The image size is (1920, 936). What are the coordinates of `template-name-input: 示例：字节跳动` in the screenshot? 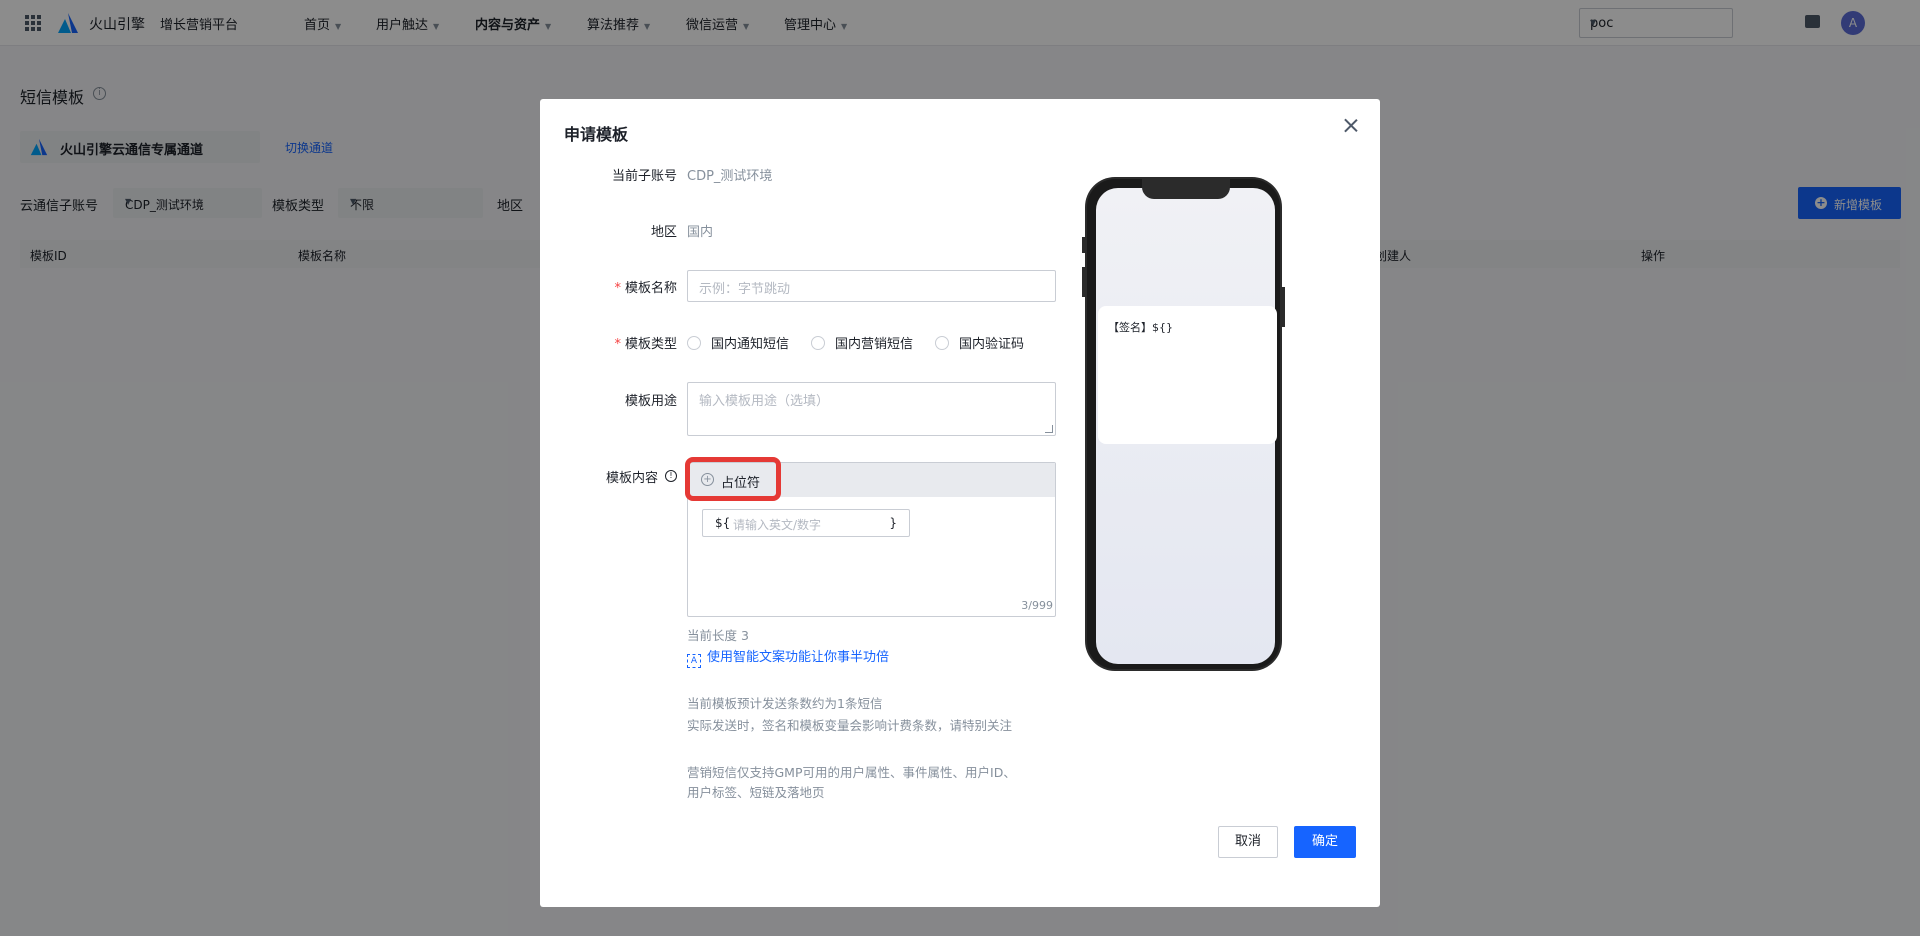 It's located at (871, 286).